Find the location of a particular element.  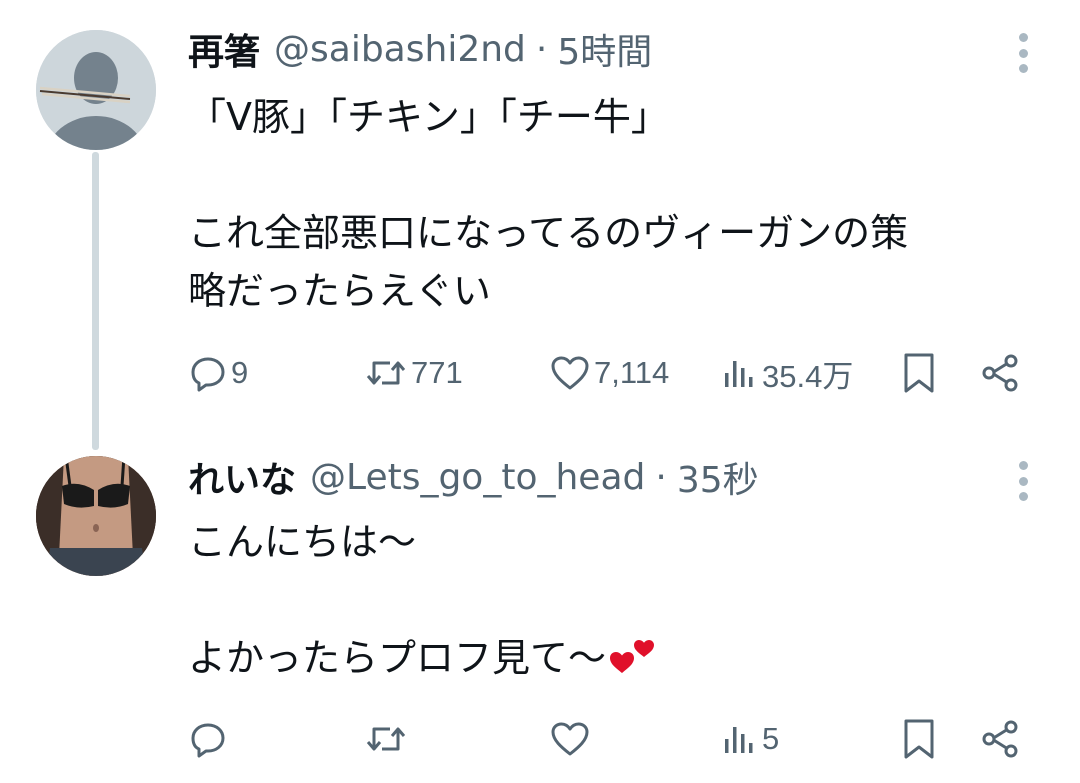

tweet-header: 再箸 @saibashi2nd · 5時間 is located at coordinates (420, 49).